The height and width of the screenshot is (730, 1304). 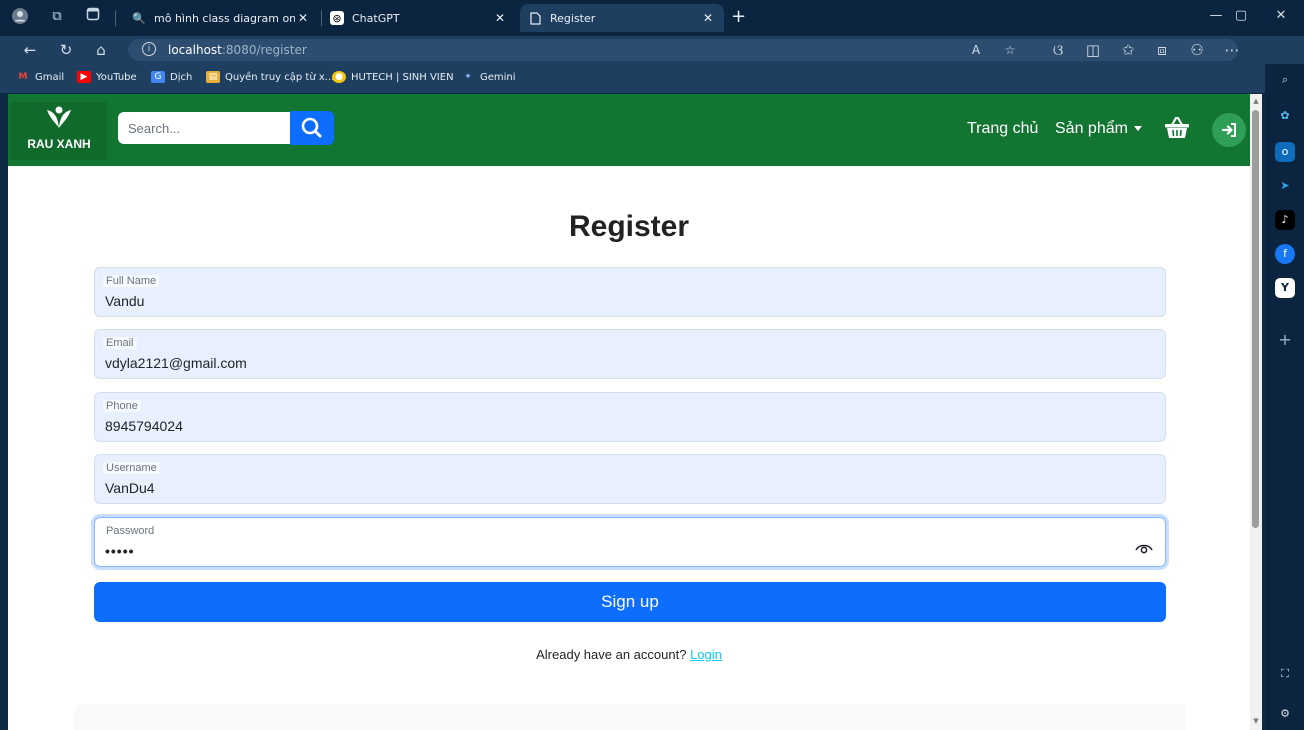 What do you see at coordinates (176, 363) in the screenshot?
I see `field-value: vdyla2121@gmail.com` at bounding box center [176, 363].